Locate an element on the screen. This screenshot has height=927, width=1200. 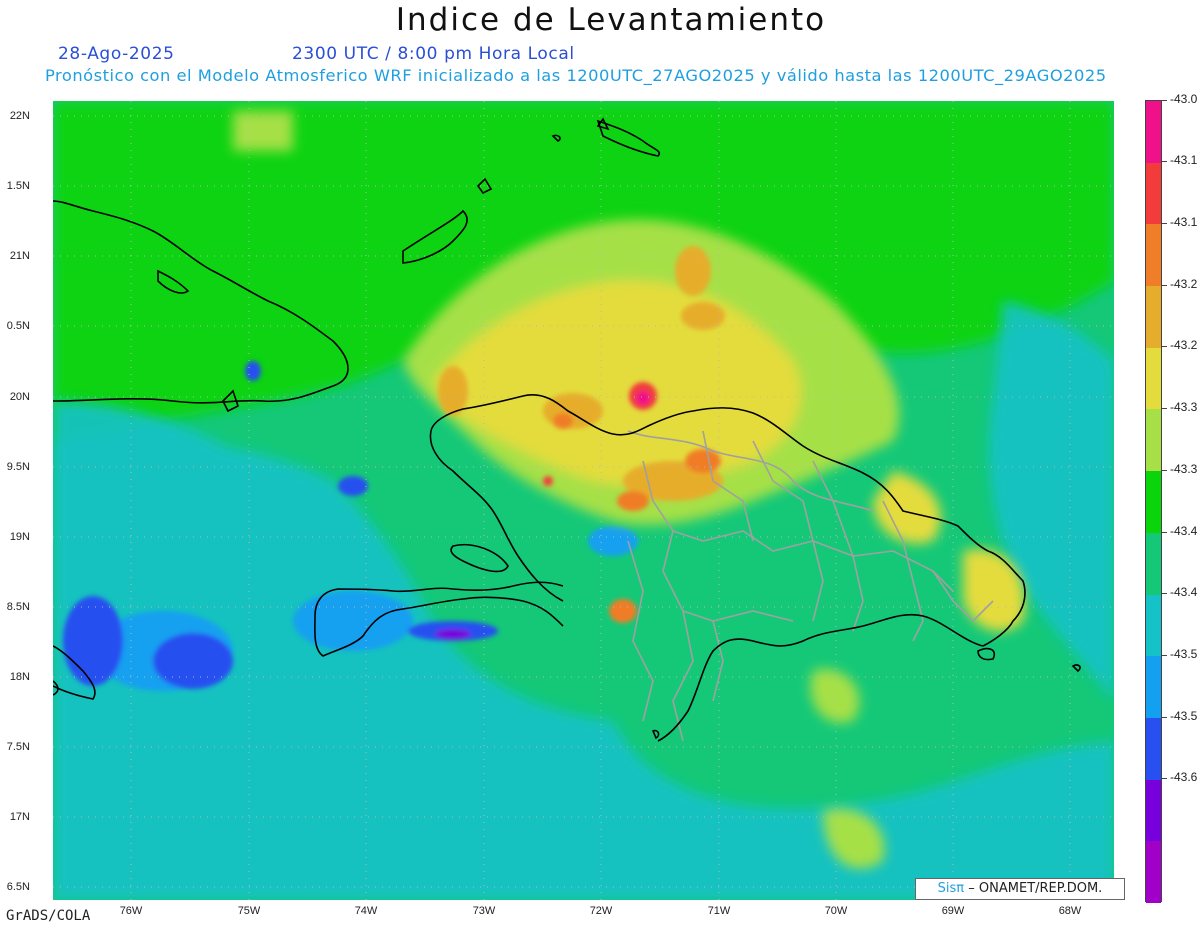
lon-label: 68W is located at coordinates (1070, 911).